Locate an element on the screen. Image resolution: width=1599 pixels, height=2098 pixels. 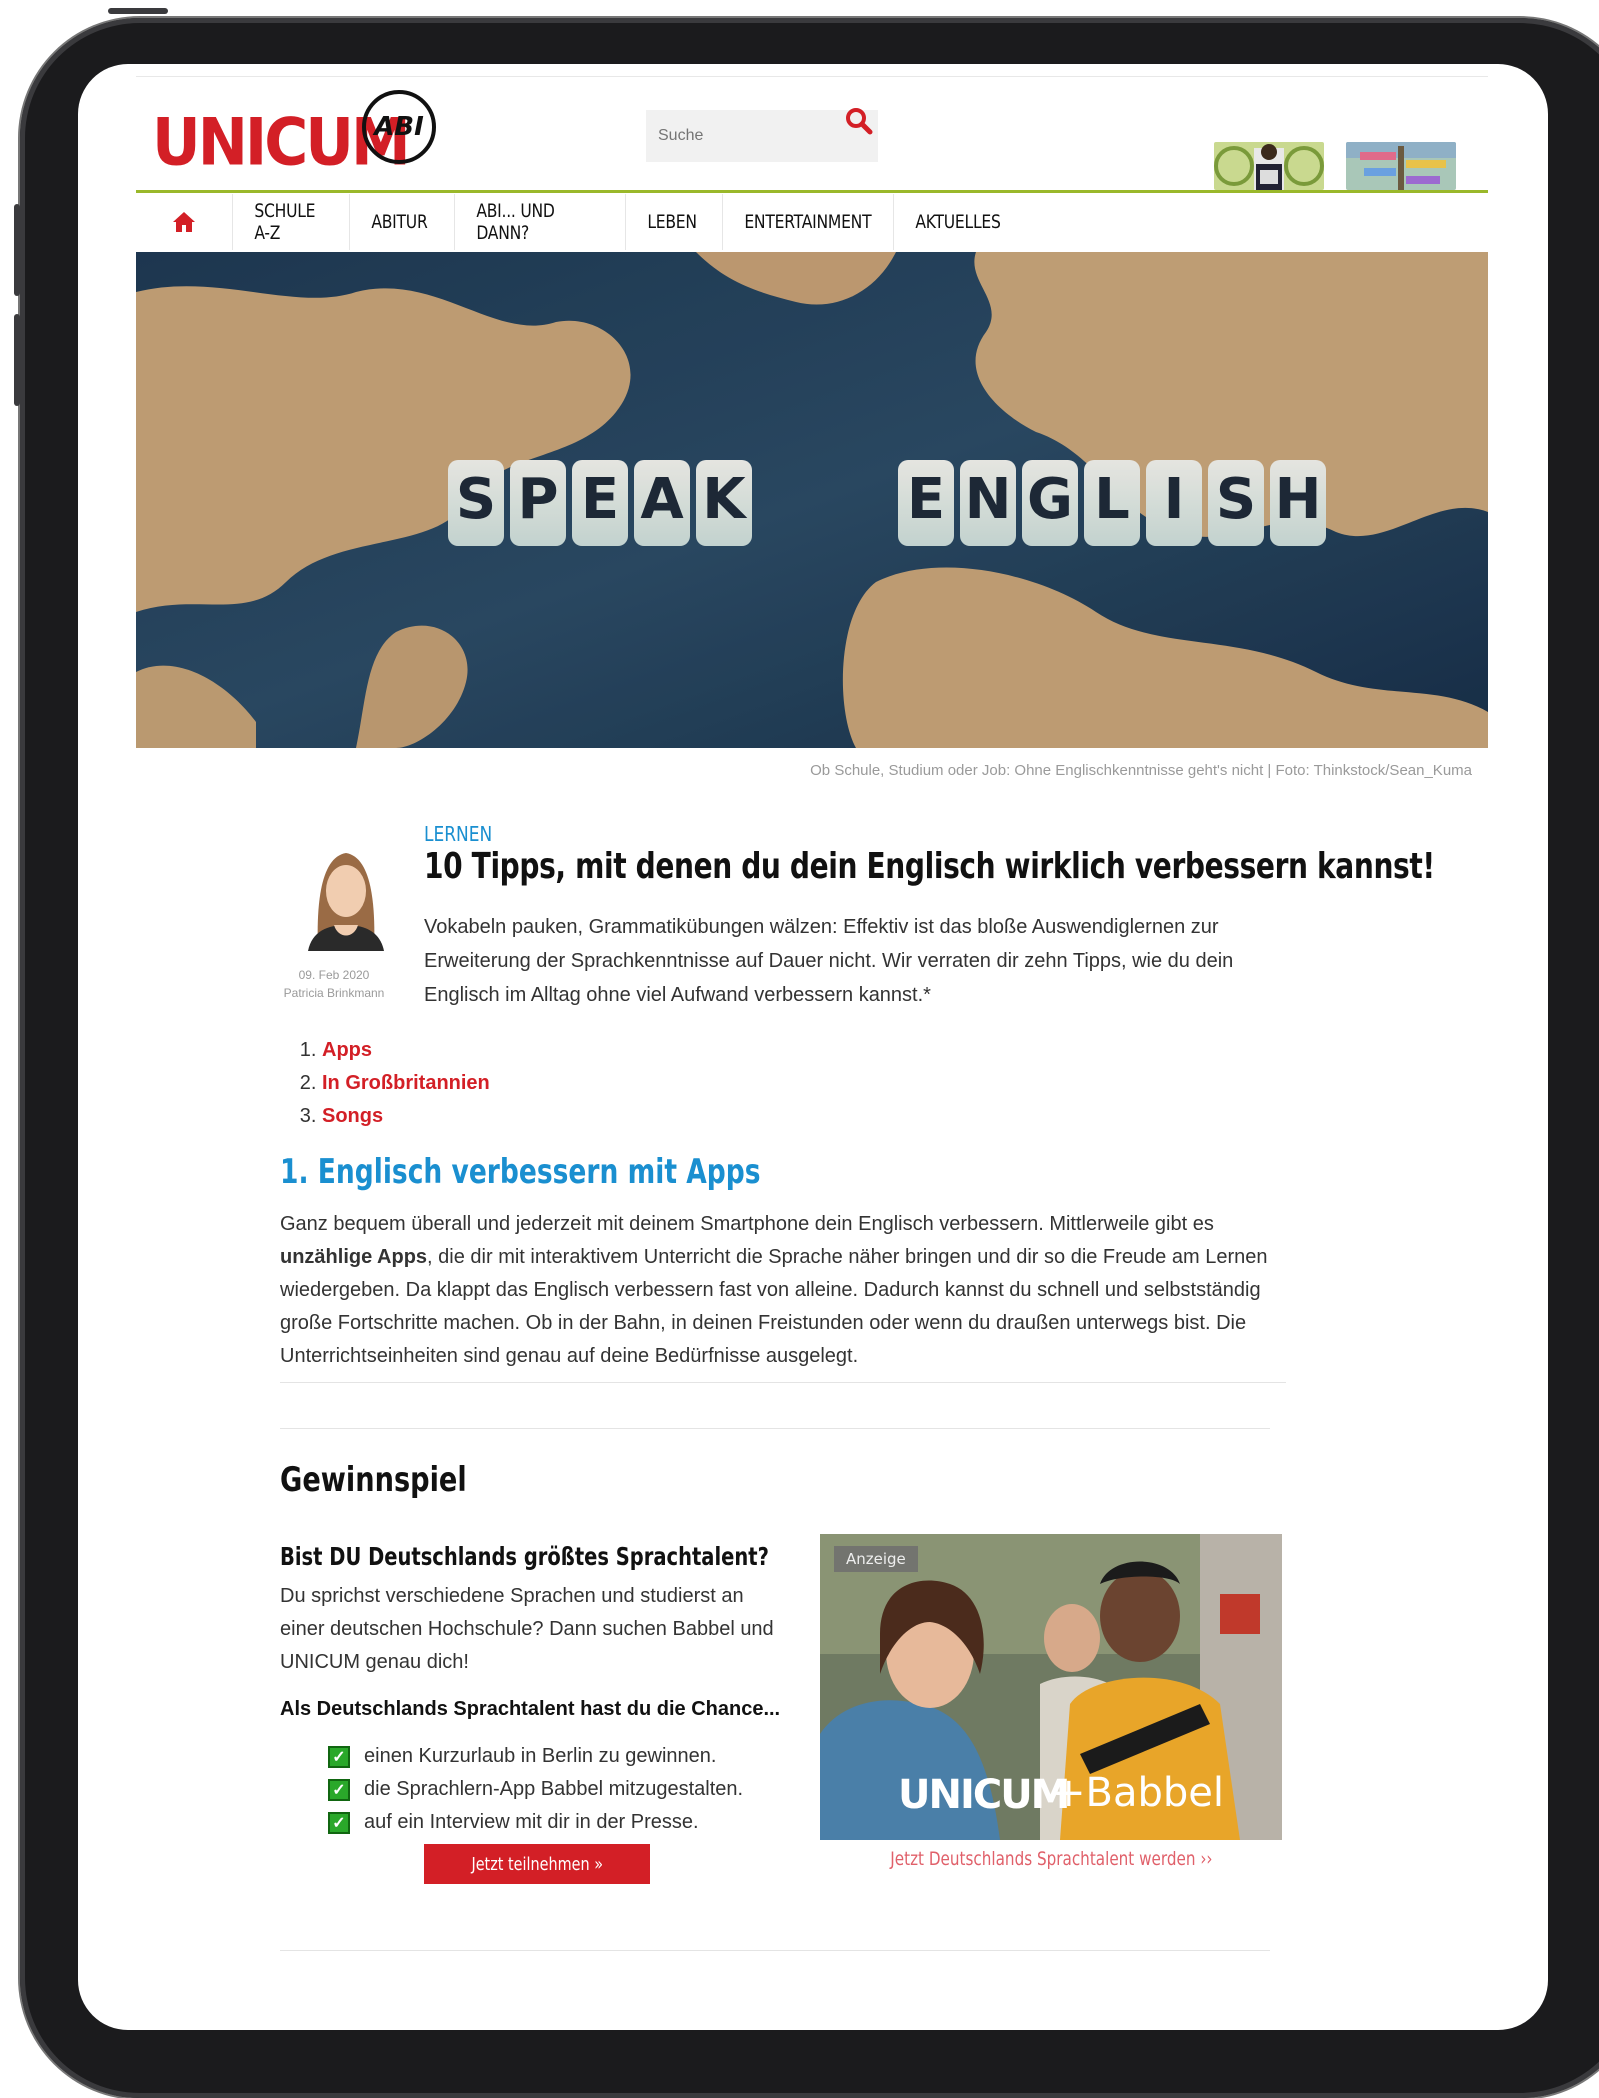
nav-item-schule: SCHULE A-Z is located at coordinates (291, 222).